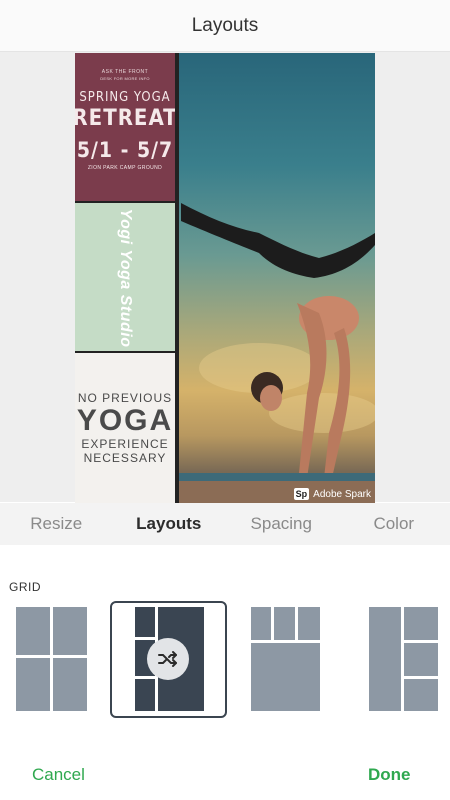 The image size is (450, 800). I want to click on poster-location: ZION PARK CAMP GROUND, so click(125, 168).